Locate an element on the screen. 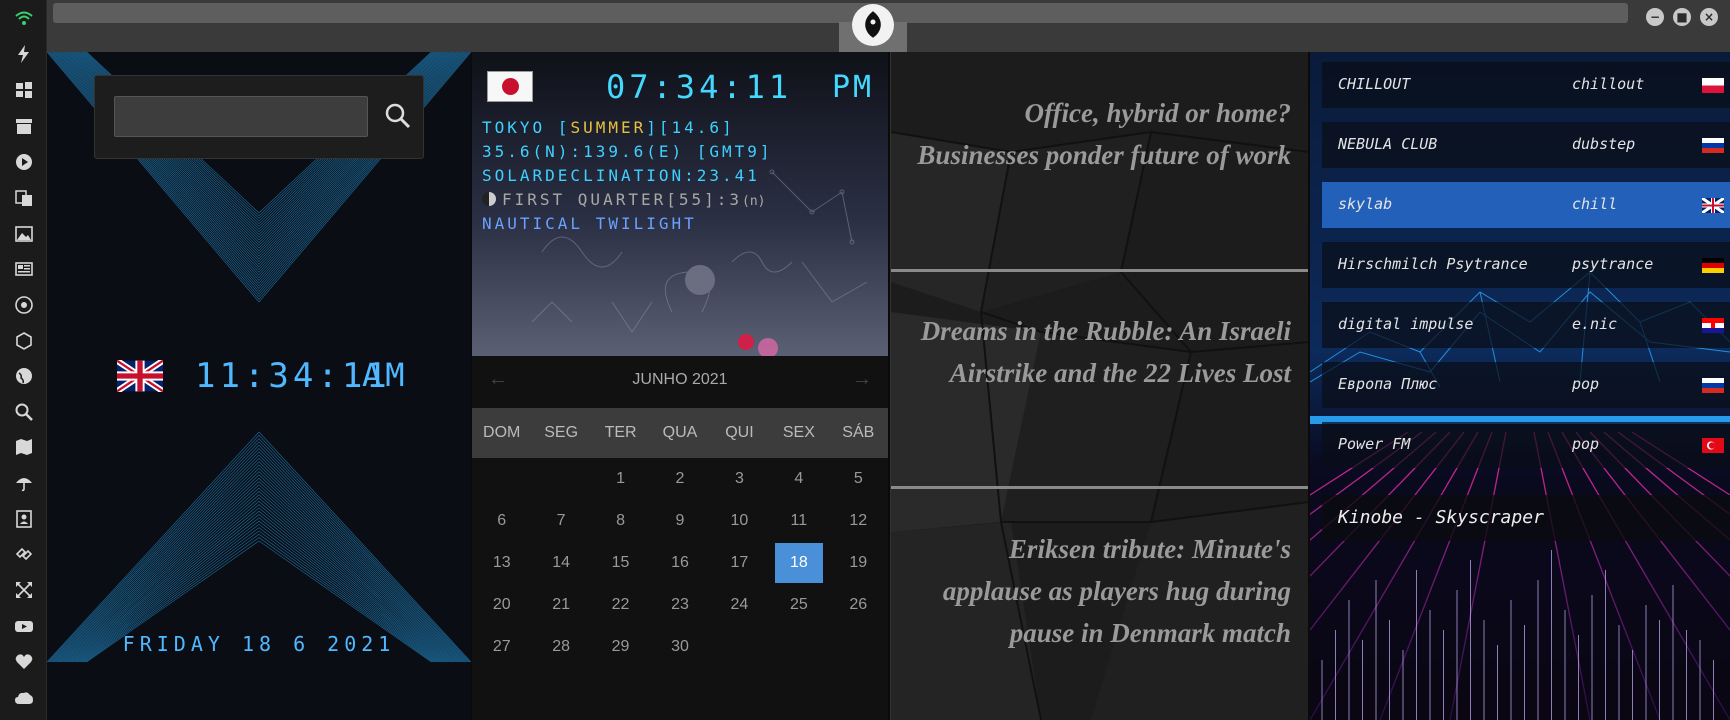  calendar-day: 17 is located at coordinates (739, 563).